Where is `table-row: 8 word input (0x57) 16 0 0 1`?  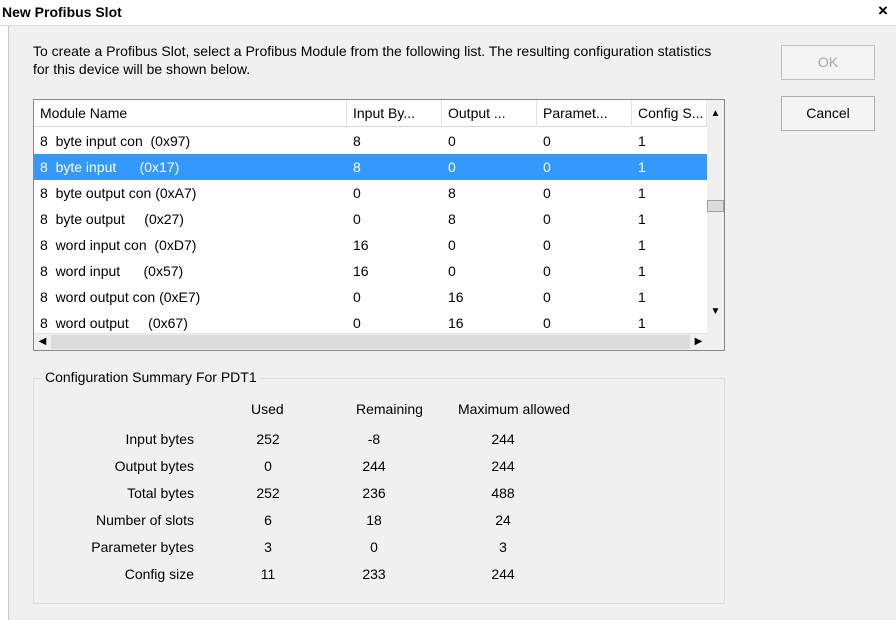
table-row: 8 word input (0x57) 16 0 0 1 is located at coordinates (379, 271).